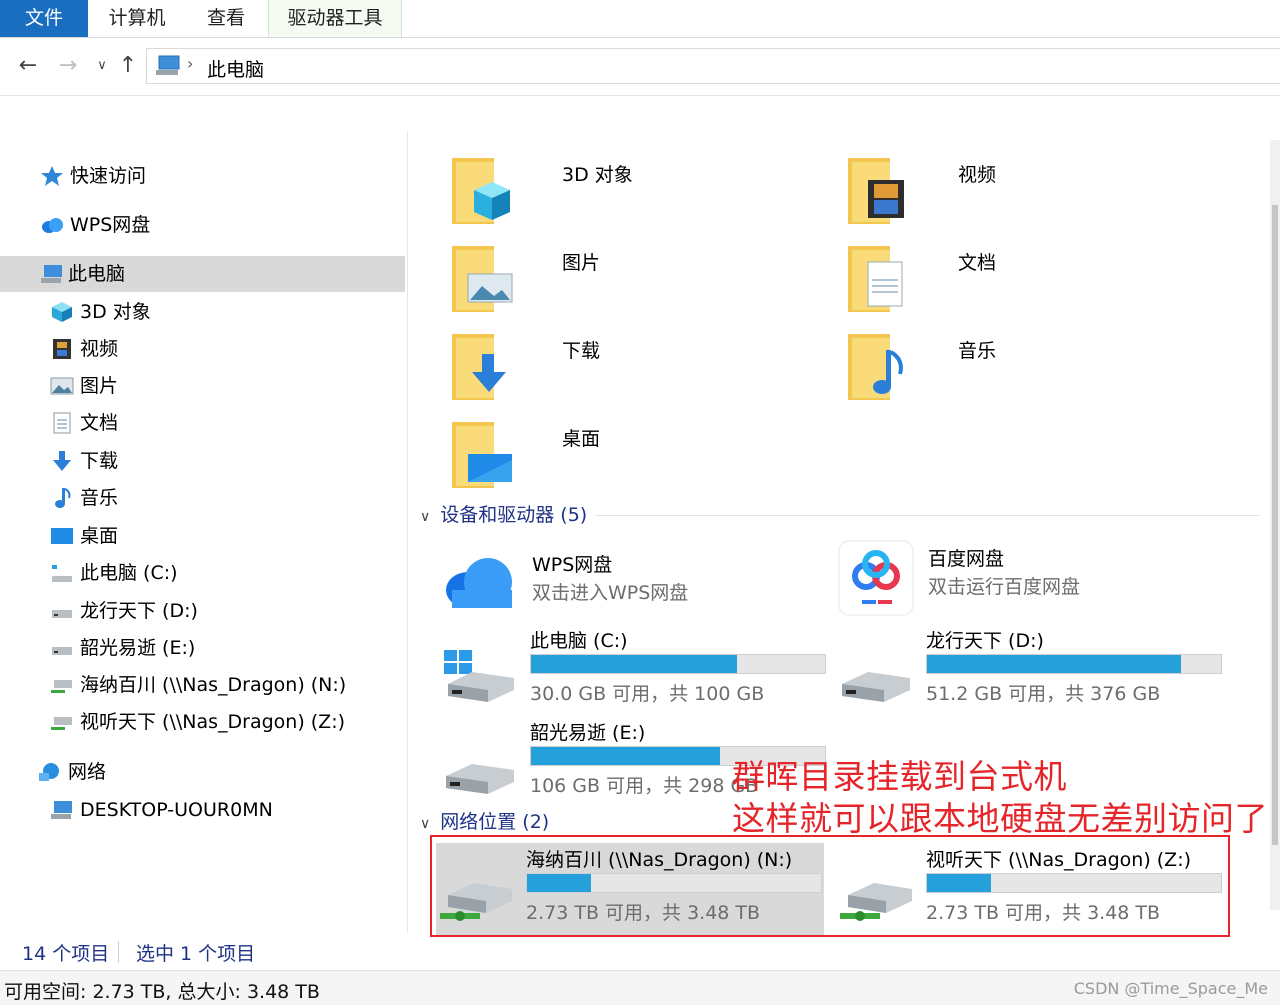 The width and height of the screenshot is (1280, 1005). I want to click on folder-label: 视频, so click(977, 175).